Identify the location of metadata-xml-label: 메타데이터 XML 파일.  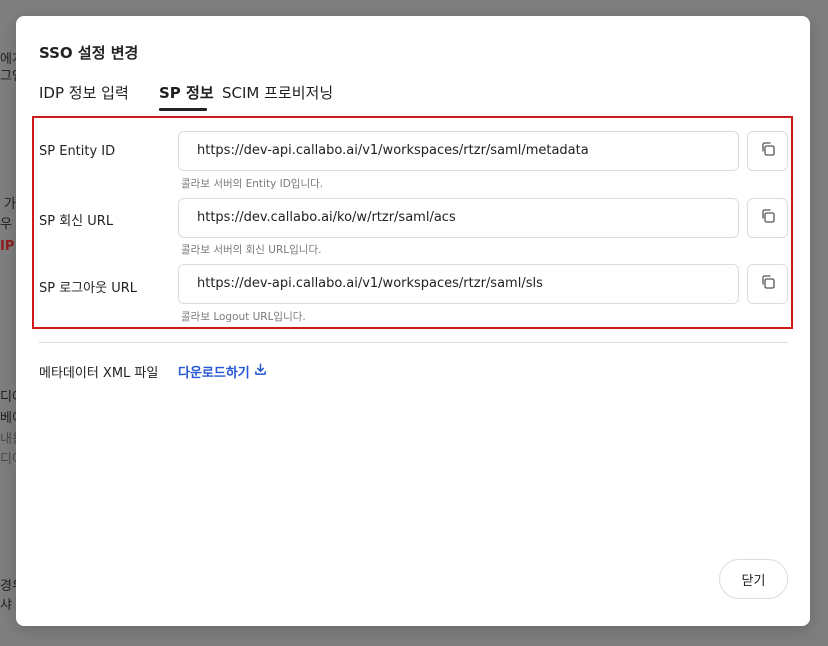
(99, 373).